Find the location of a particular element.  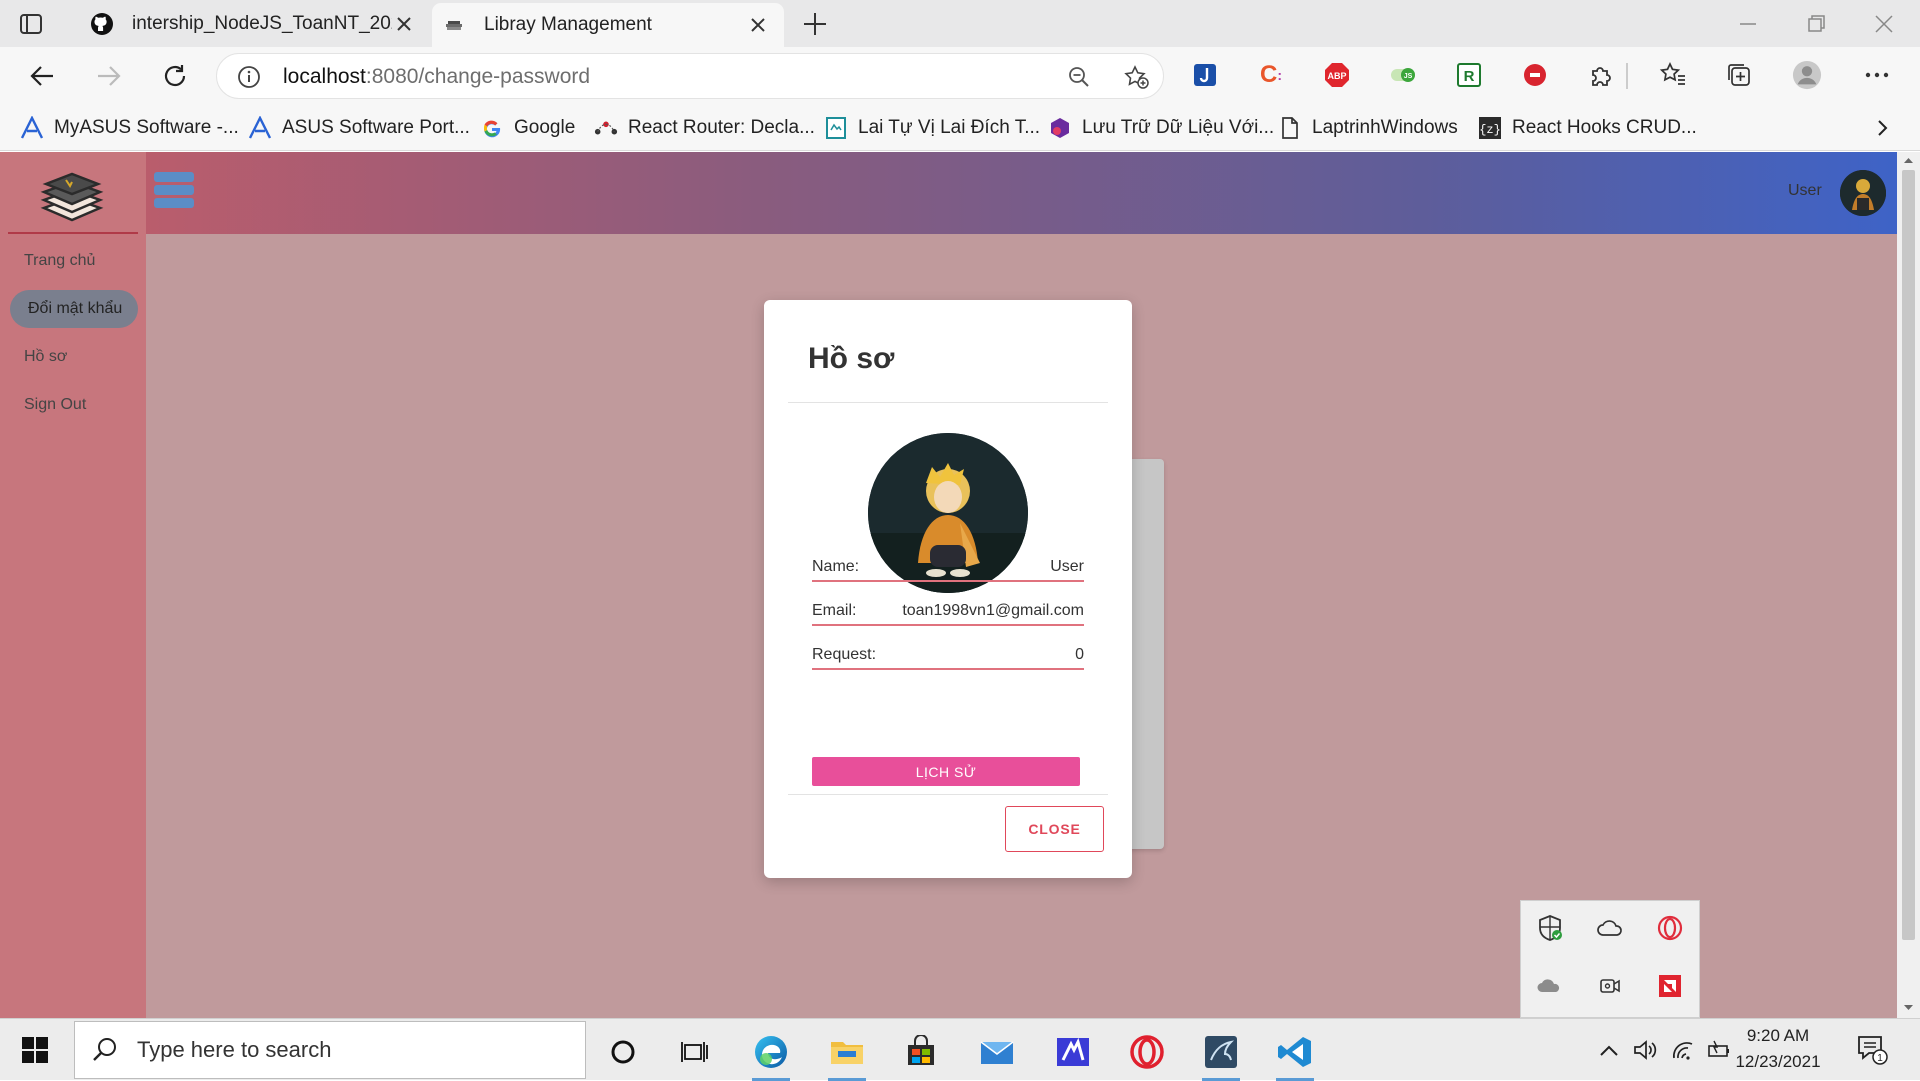

address-bar: localhost:8080/change-password is located at coordinates (690, 76).